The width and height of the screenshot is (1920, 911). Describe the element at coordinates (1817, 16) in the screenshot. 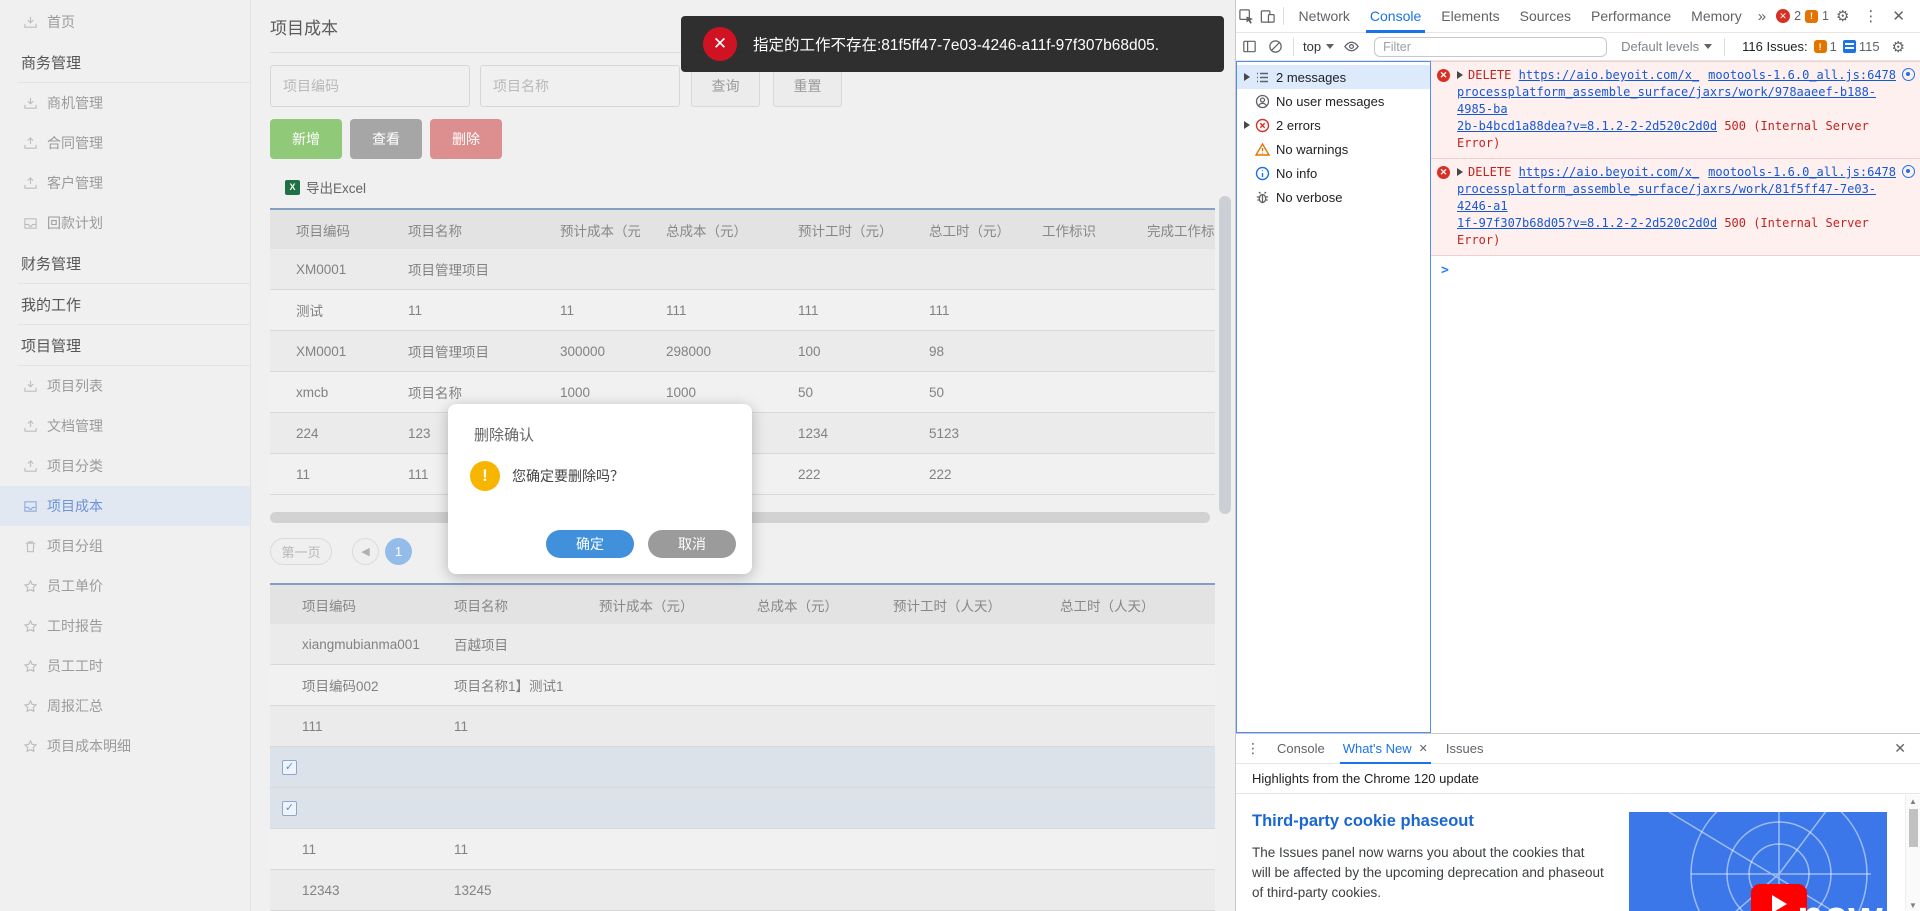

I see `warning-count-badge: ! 1` at that location.